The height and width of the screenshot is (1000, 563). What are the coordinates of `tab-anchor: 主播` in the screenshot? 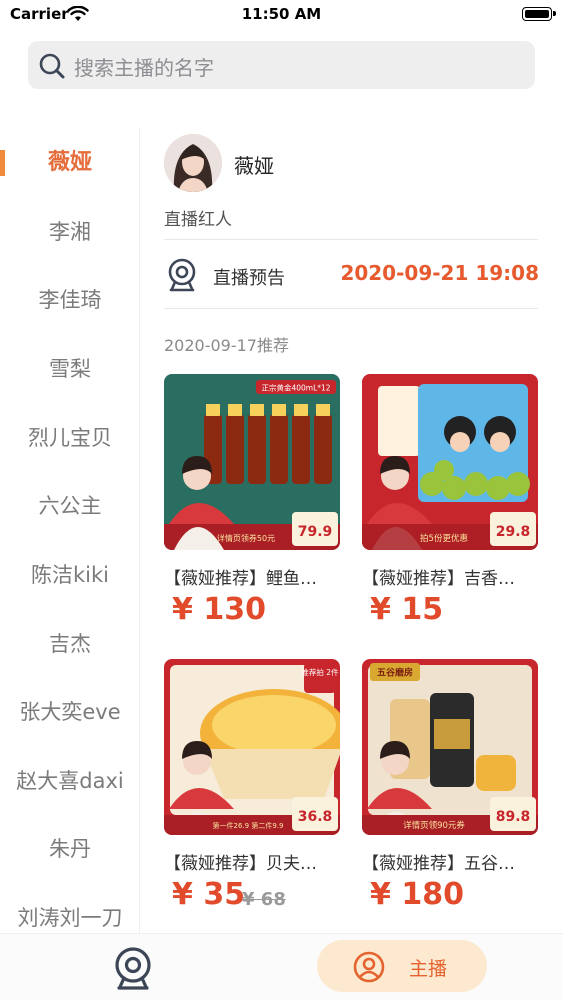 It's located at (402, 966).